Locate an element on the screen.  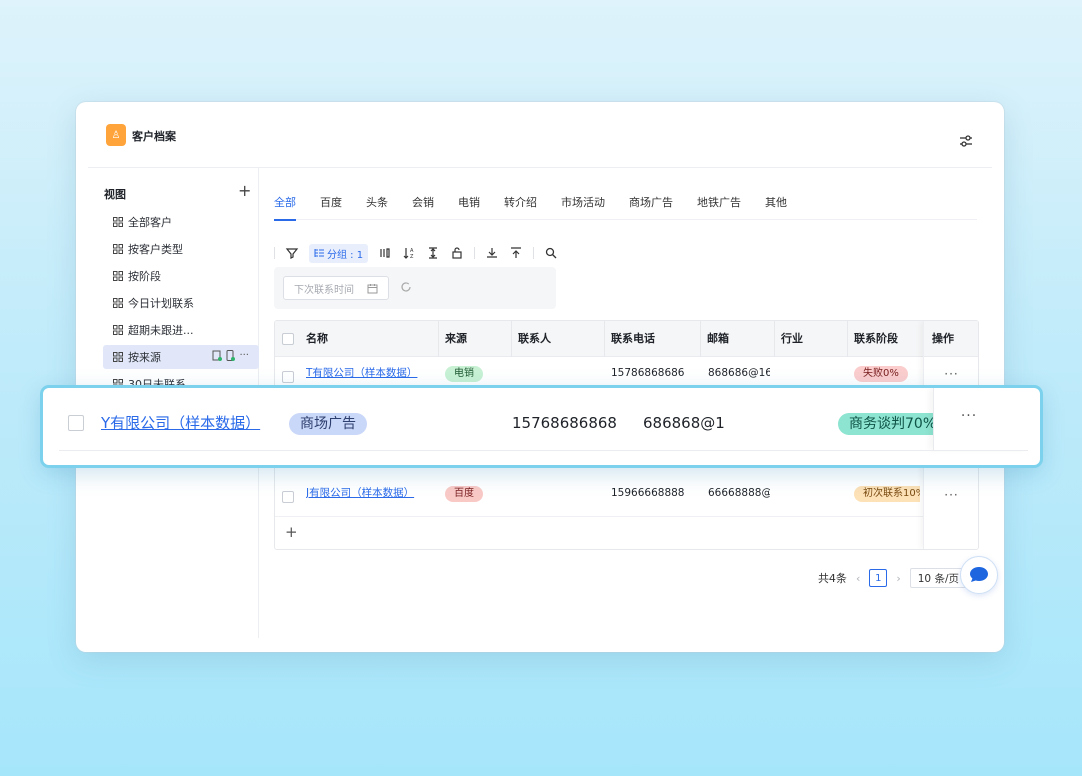
next-page-icon: › is located at coordinates (898, 578).